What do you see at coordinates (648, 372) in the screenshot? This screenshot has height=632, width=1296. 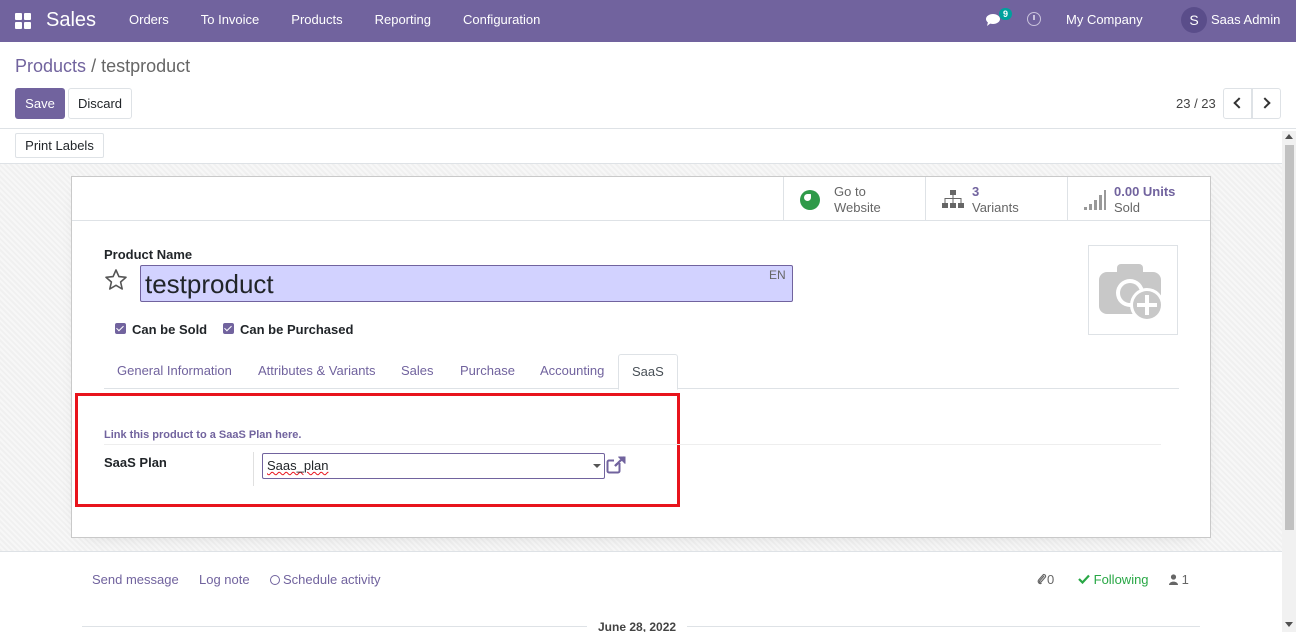 I see `tab-saas: SaaS` at bounding box center [648, 372].